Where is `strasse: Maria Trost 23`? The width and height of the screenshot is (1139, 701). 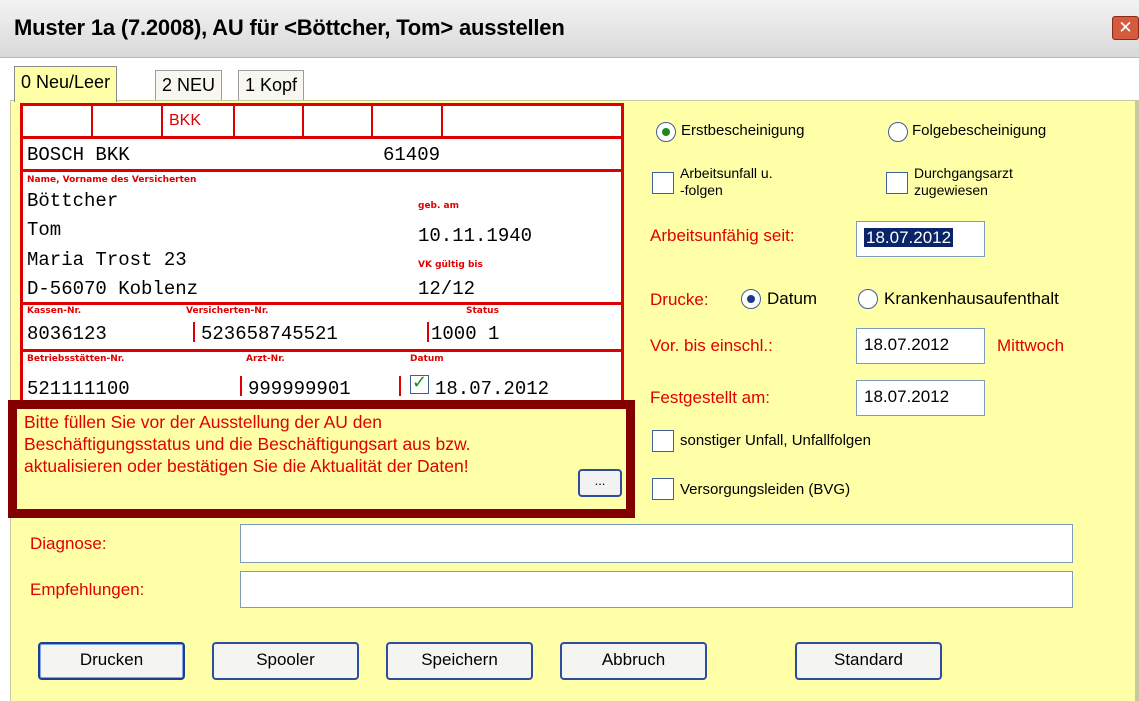 strasse: Maria Trost 23 is located at coordinates (107, 260).